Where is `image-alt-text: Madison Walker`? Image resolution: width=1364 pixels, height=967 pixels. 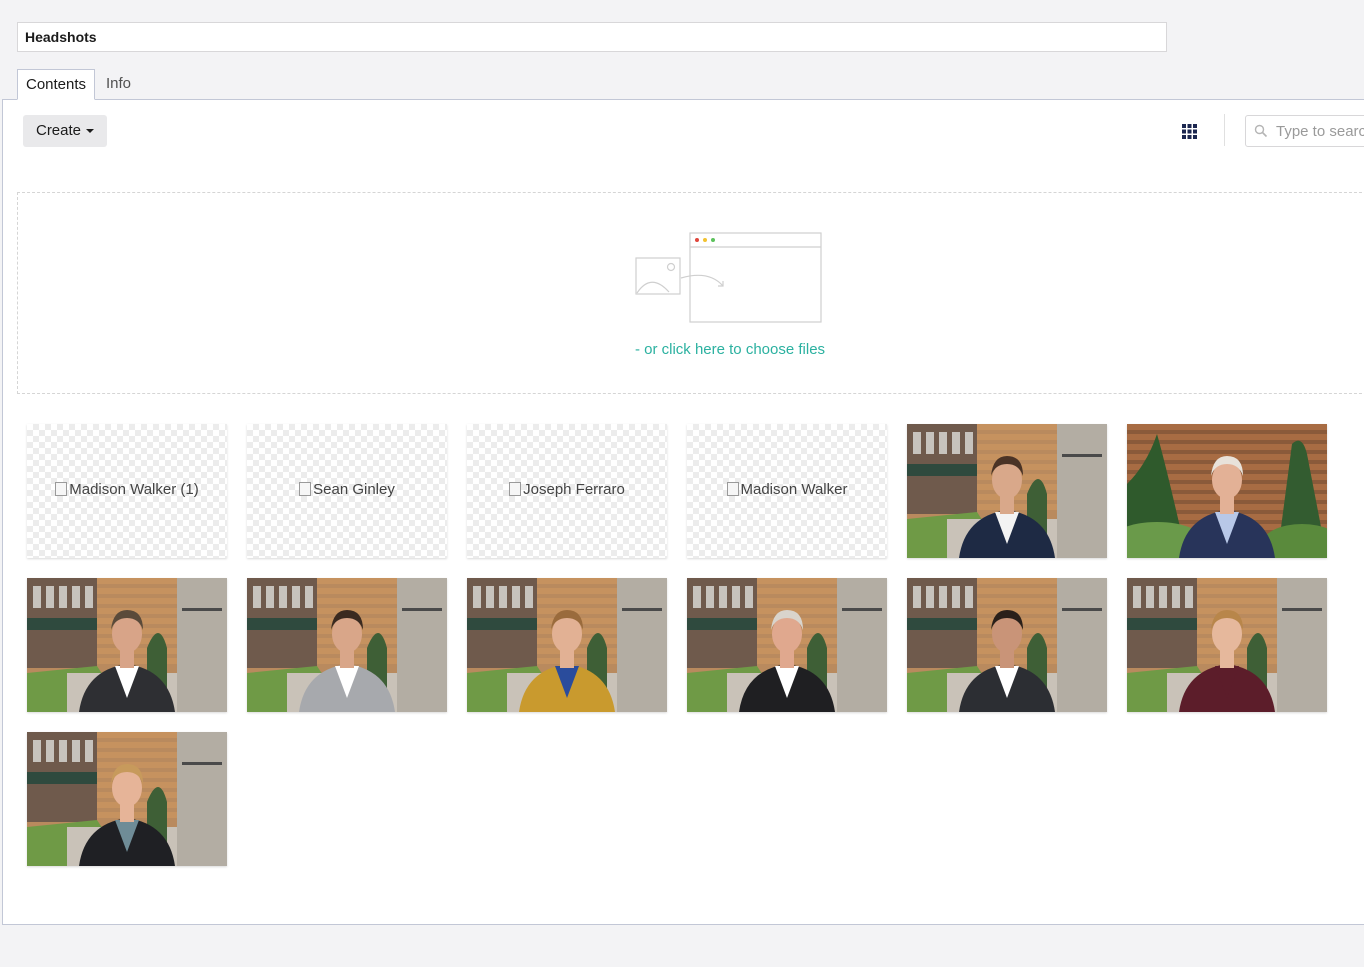 image-alt-text: Madison Walker is located at coordinates (787, 489).